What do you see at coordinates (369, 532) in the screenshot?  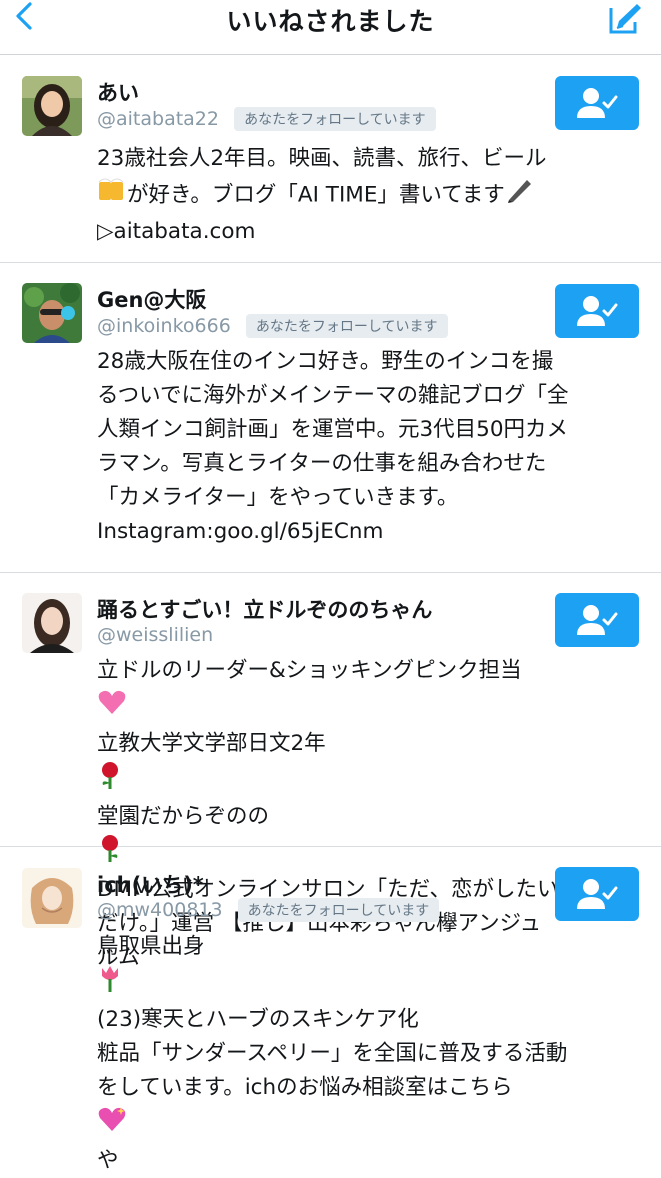 I see `bio-line: Instagram:goo.gl/65jECnm` at bounding box center [369, 532].